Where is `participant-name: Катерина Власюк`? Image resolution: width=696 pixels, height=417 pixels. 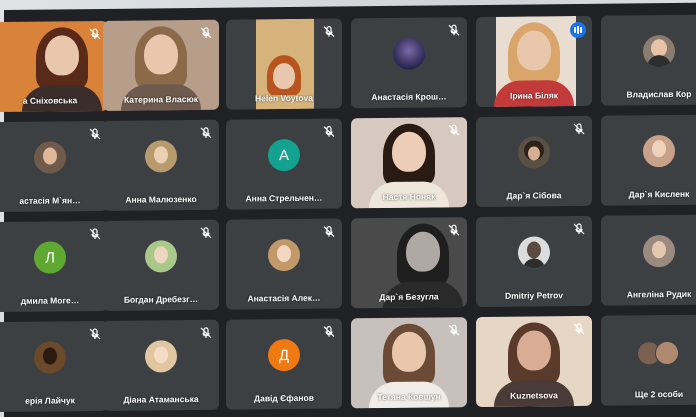
participant-name: Катерина Власюк is located at coordinates (161, 99).